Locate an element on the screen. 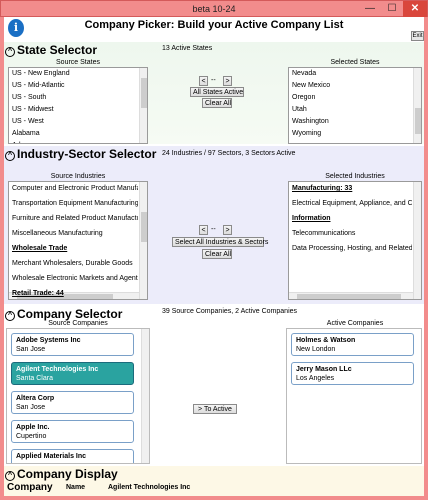 The width and height of the screenshot is (428, 500). company-card: Apple Inc. Cupertino is located at coordinates (72, 431).